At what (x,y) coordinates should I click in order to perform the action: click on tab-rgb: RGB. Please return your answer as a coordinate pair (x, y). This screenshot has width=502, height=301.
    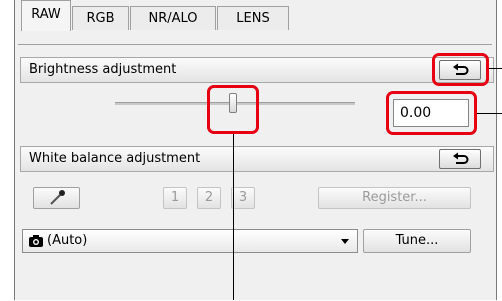
    Looking at the image, I should click on (100, 18).